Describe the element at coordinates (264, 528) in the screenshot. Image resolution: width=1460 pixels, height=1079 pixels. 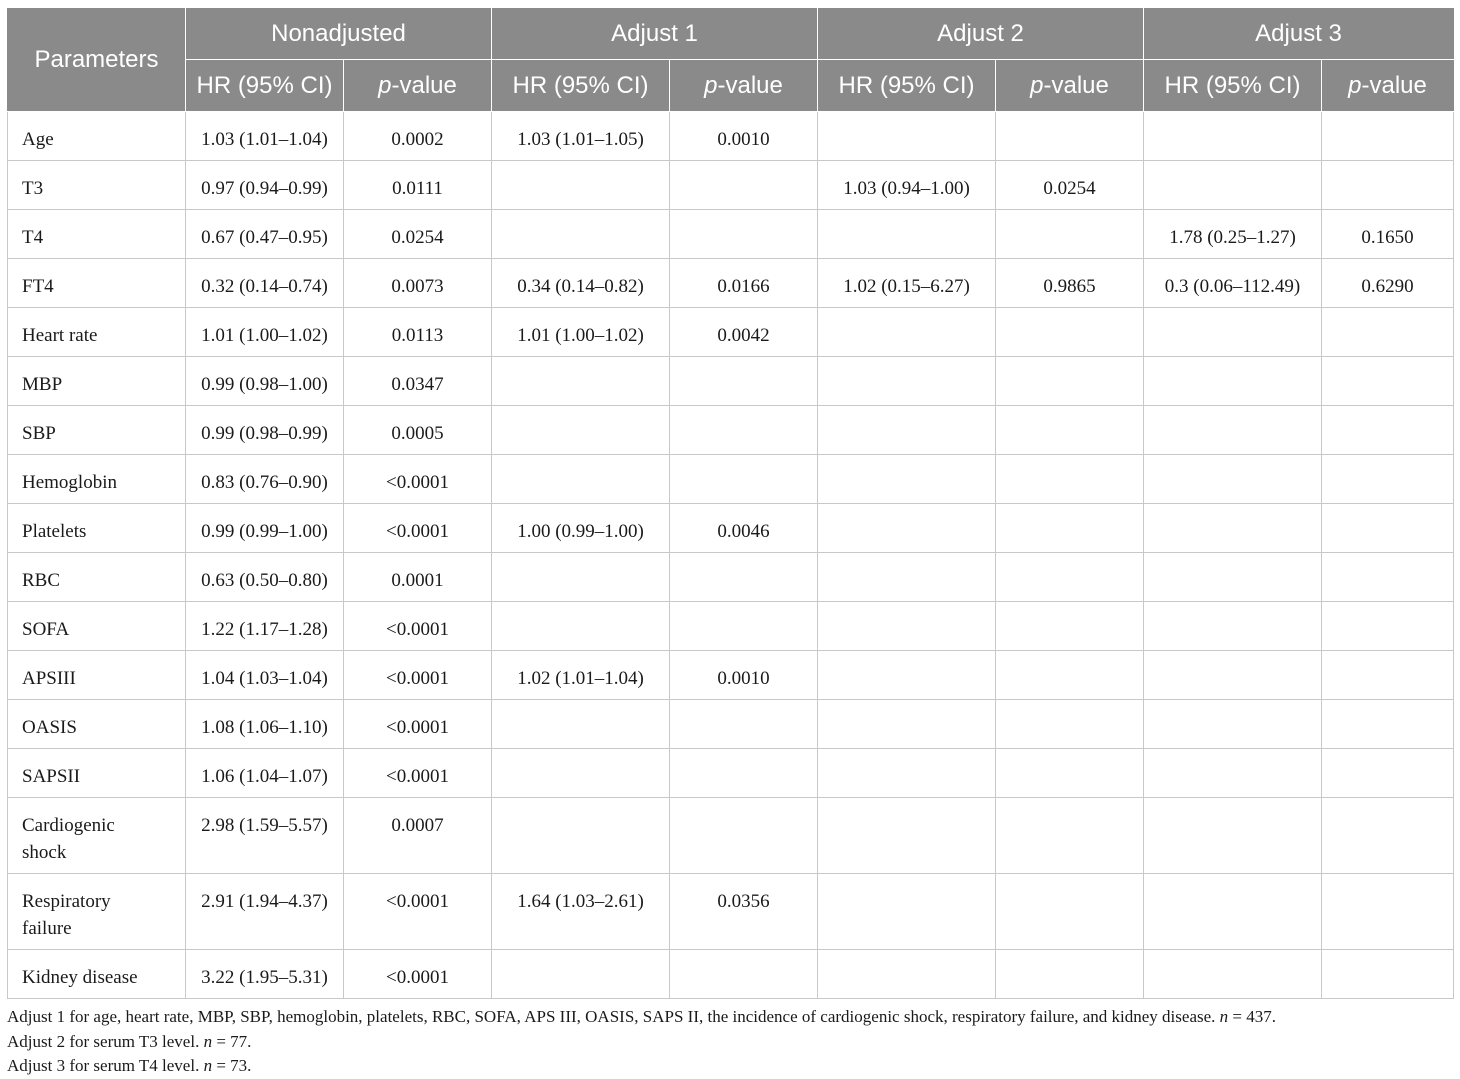
I see `hr-ci-cell: 0.99 (0.99–1.00)` at that location.